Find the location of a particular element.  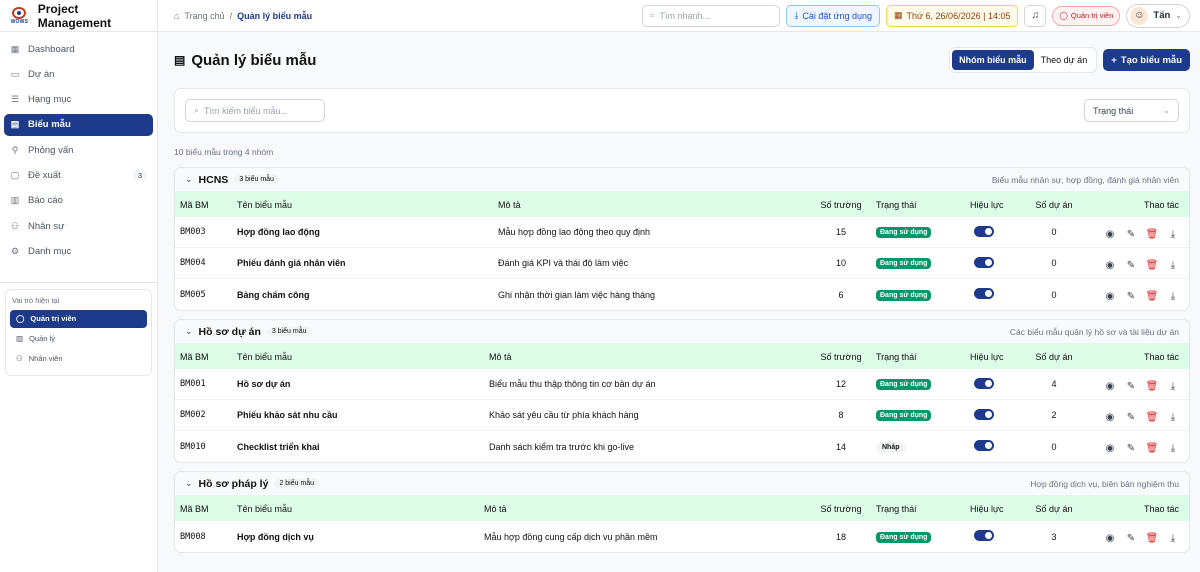

sidebar-item-4: ⚲ Phỏng vấn is located at coordinates (78, 150).